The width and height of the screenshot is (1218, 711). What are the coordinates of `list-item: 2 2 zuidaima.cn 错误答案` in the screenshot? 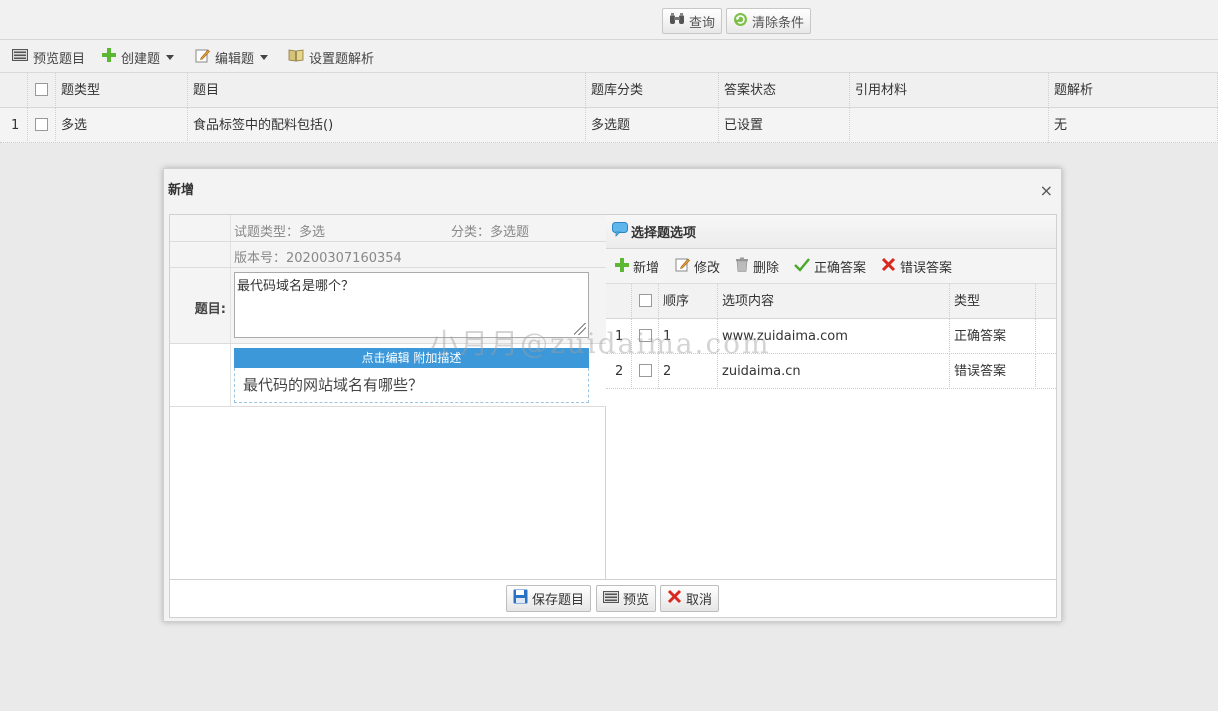 It's located at (831, 371).